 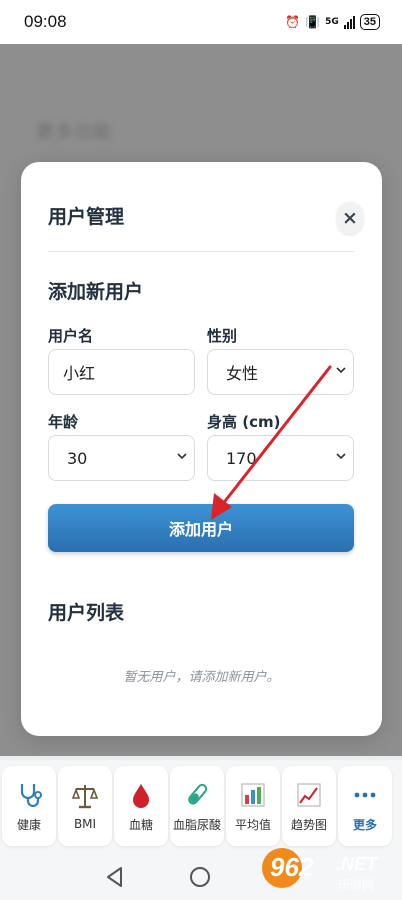 I want to click on tab-health: 健康, so click(x=29, y=806).